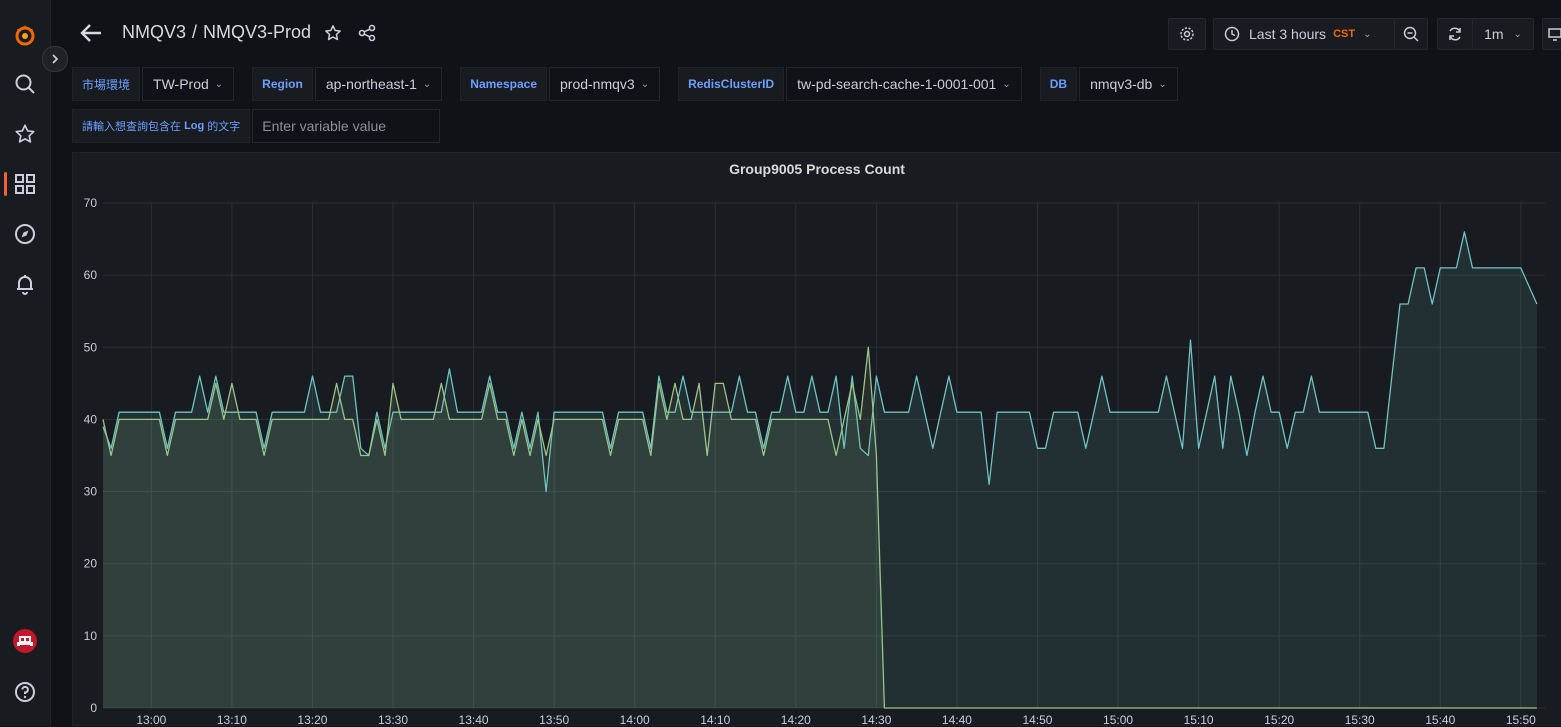 This screenshot has width=1561, height=727. I want to click on expand-menu-button, so click(55, 59).